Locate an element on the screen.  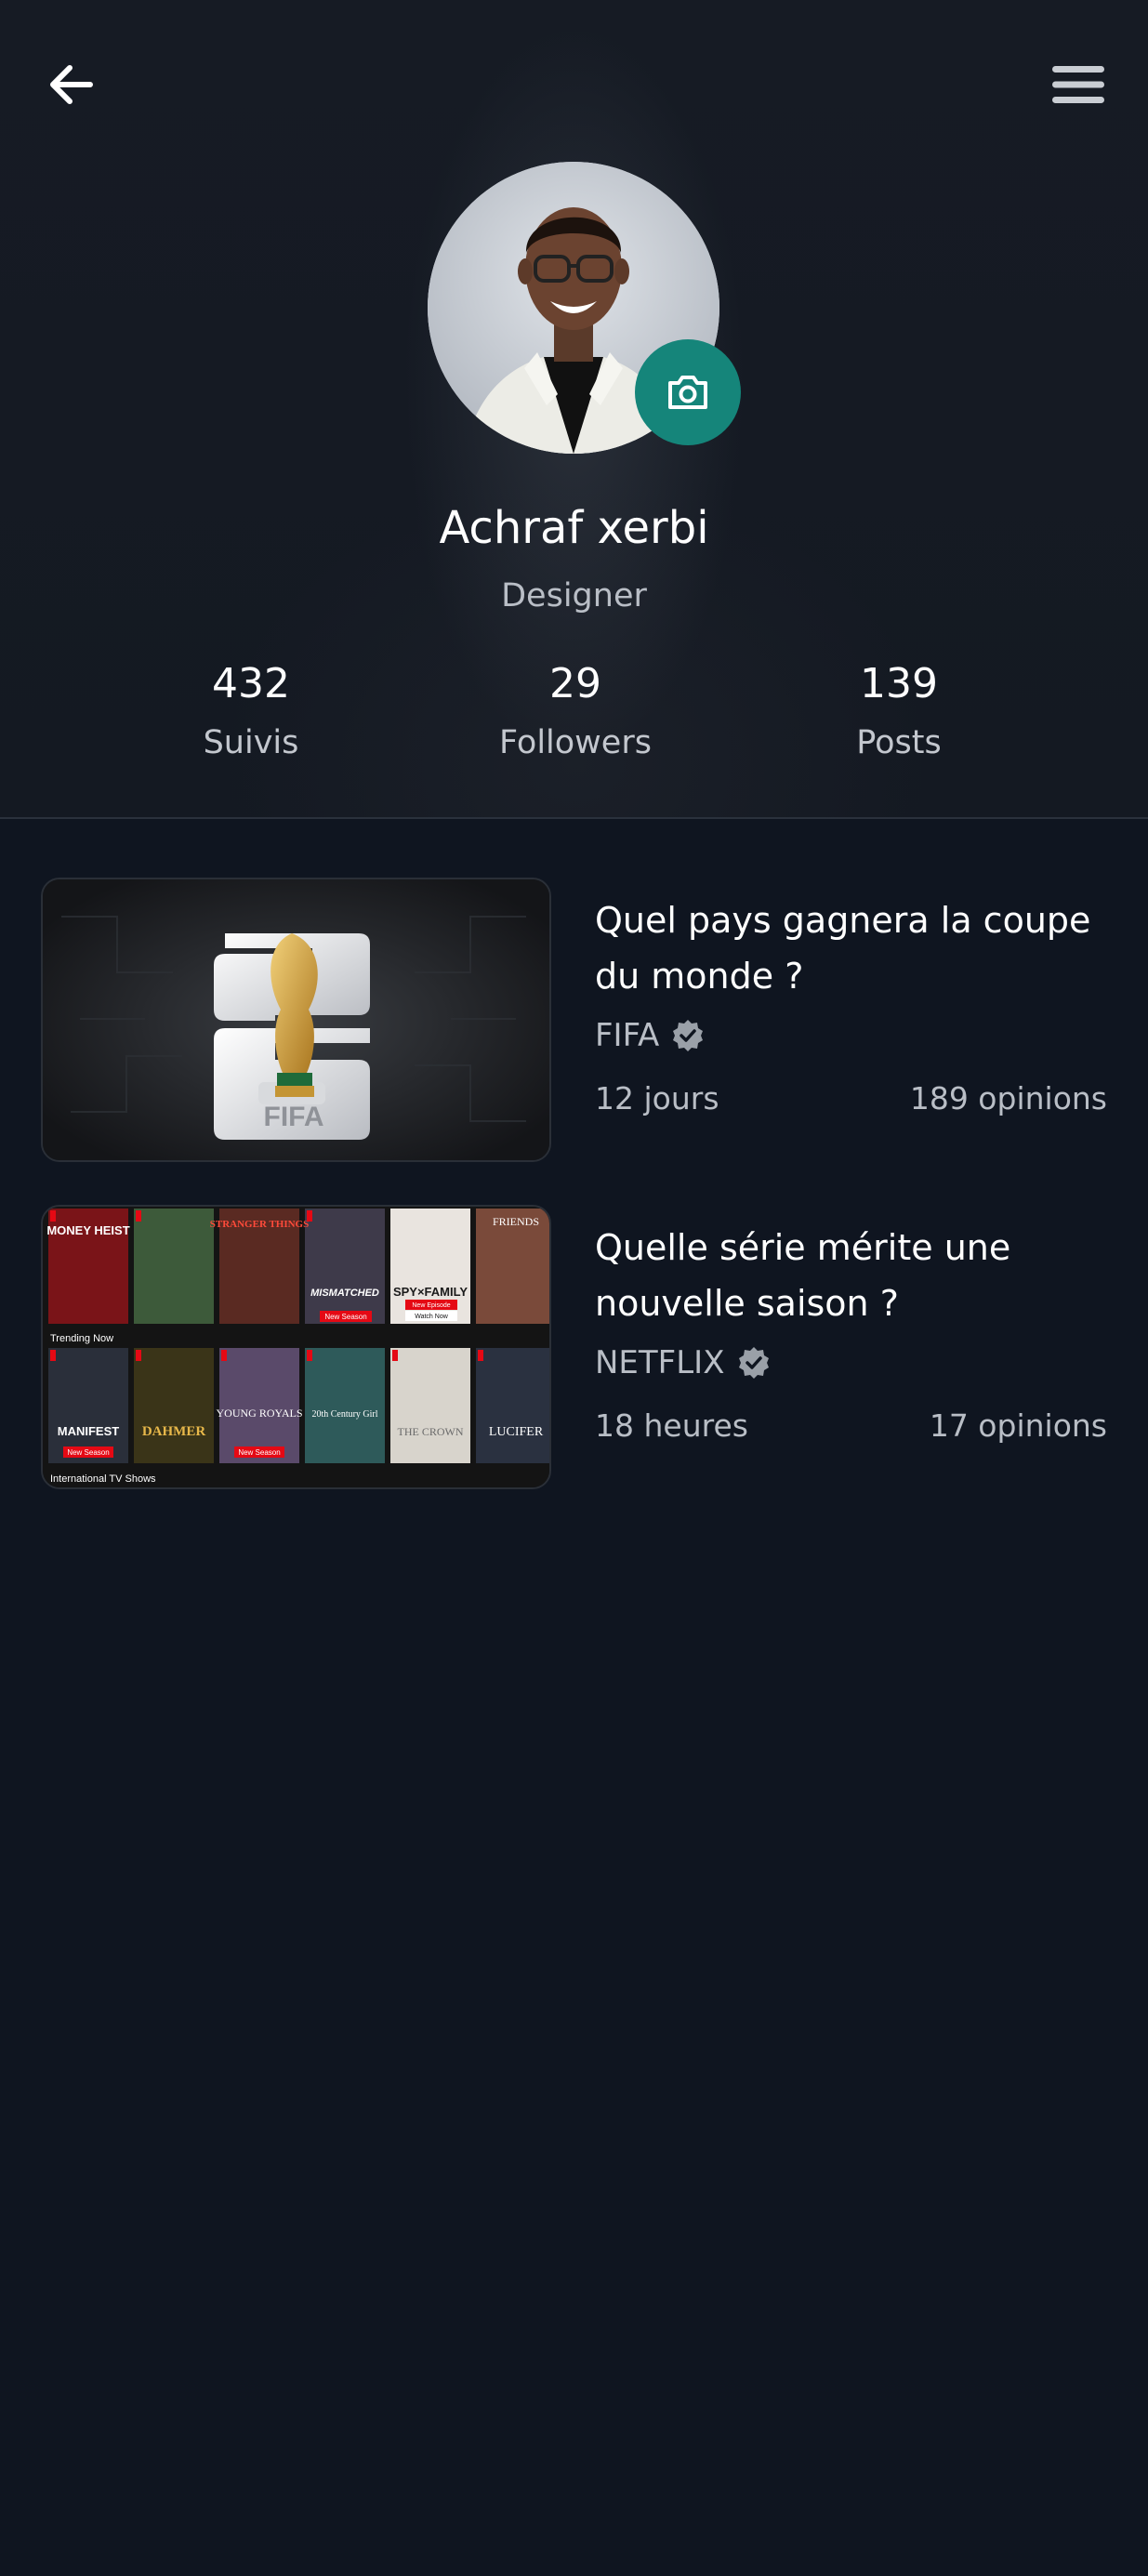
post-title: Quel pays gagnera la coupe du monde ? is located at coordinates (843, 948).